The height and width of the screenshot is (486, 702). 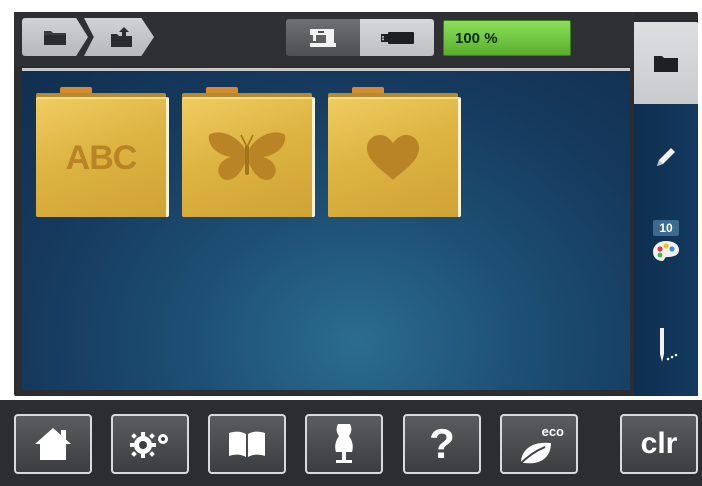 I want to click on butterfly-icon, so click(x=247, y=156).